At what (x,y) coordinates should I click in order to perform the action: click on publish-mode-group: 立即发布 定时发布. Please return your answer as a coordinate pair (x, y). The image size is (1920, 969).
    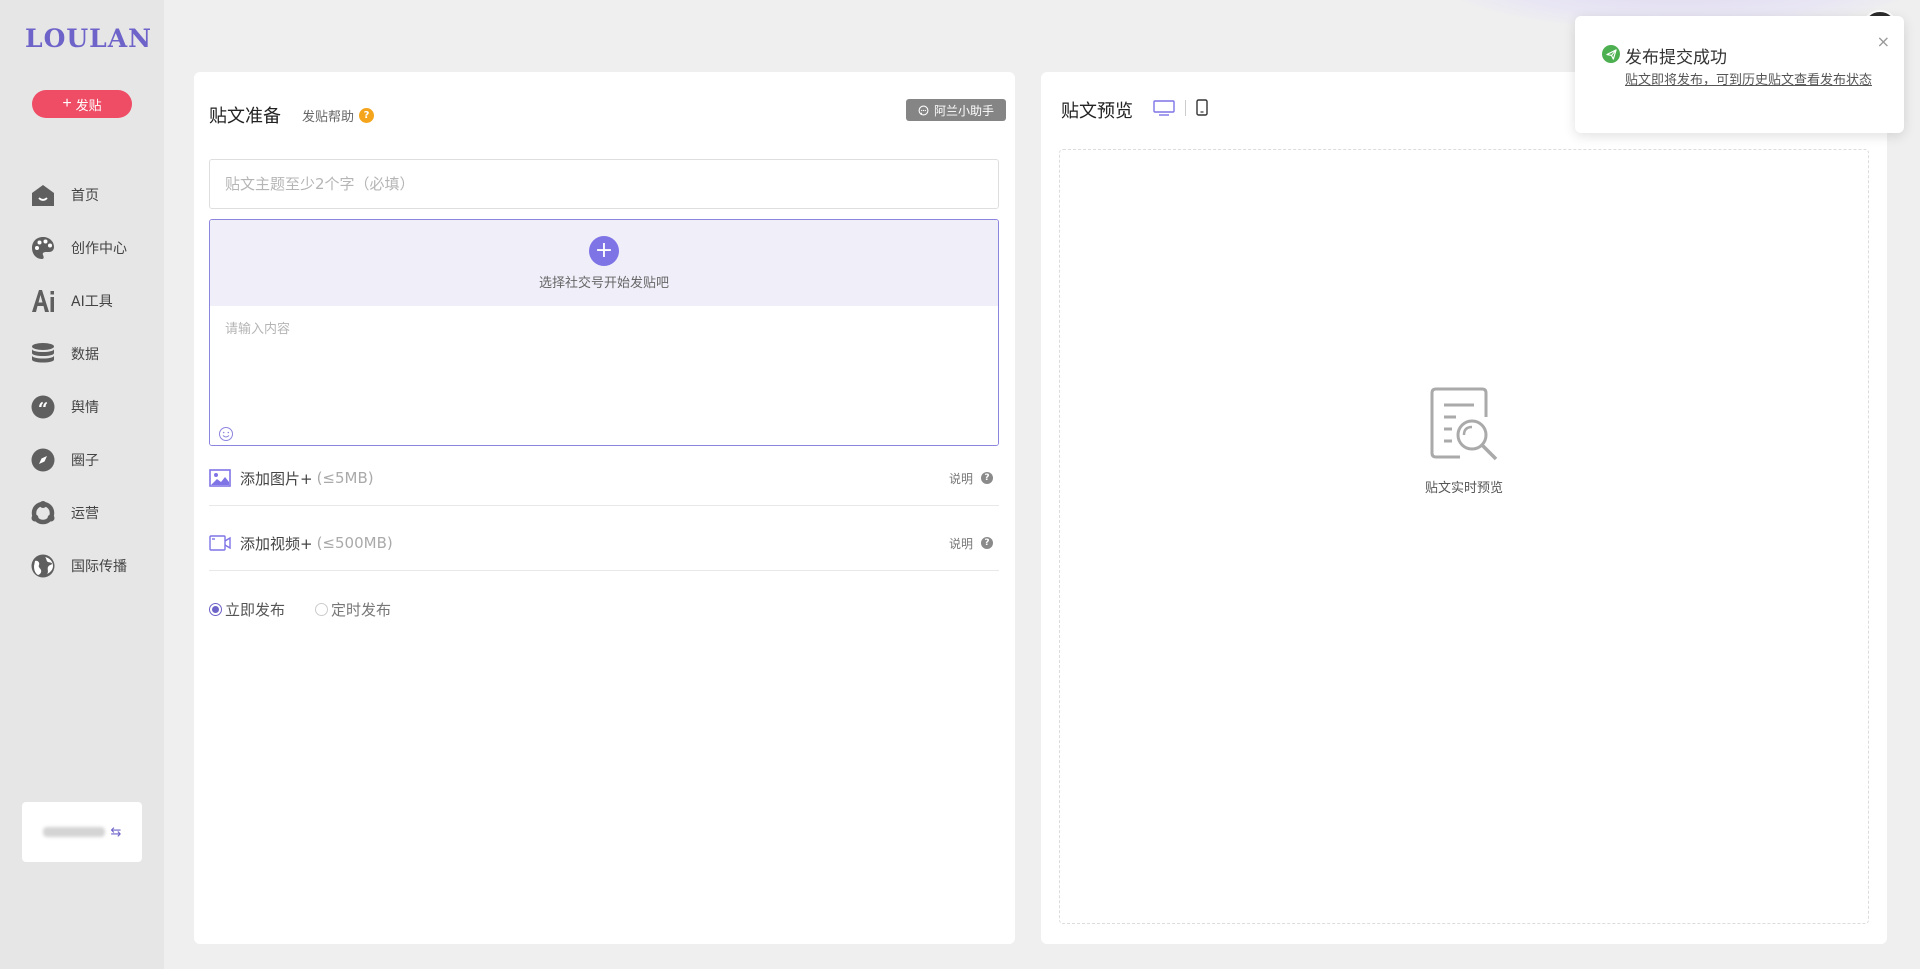
    Looking at the image, I should click on (300, 609).